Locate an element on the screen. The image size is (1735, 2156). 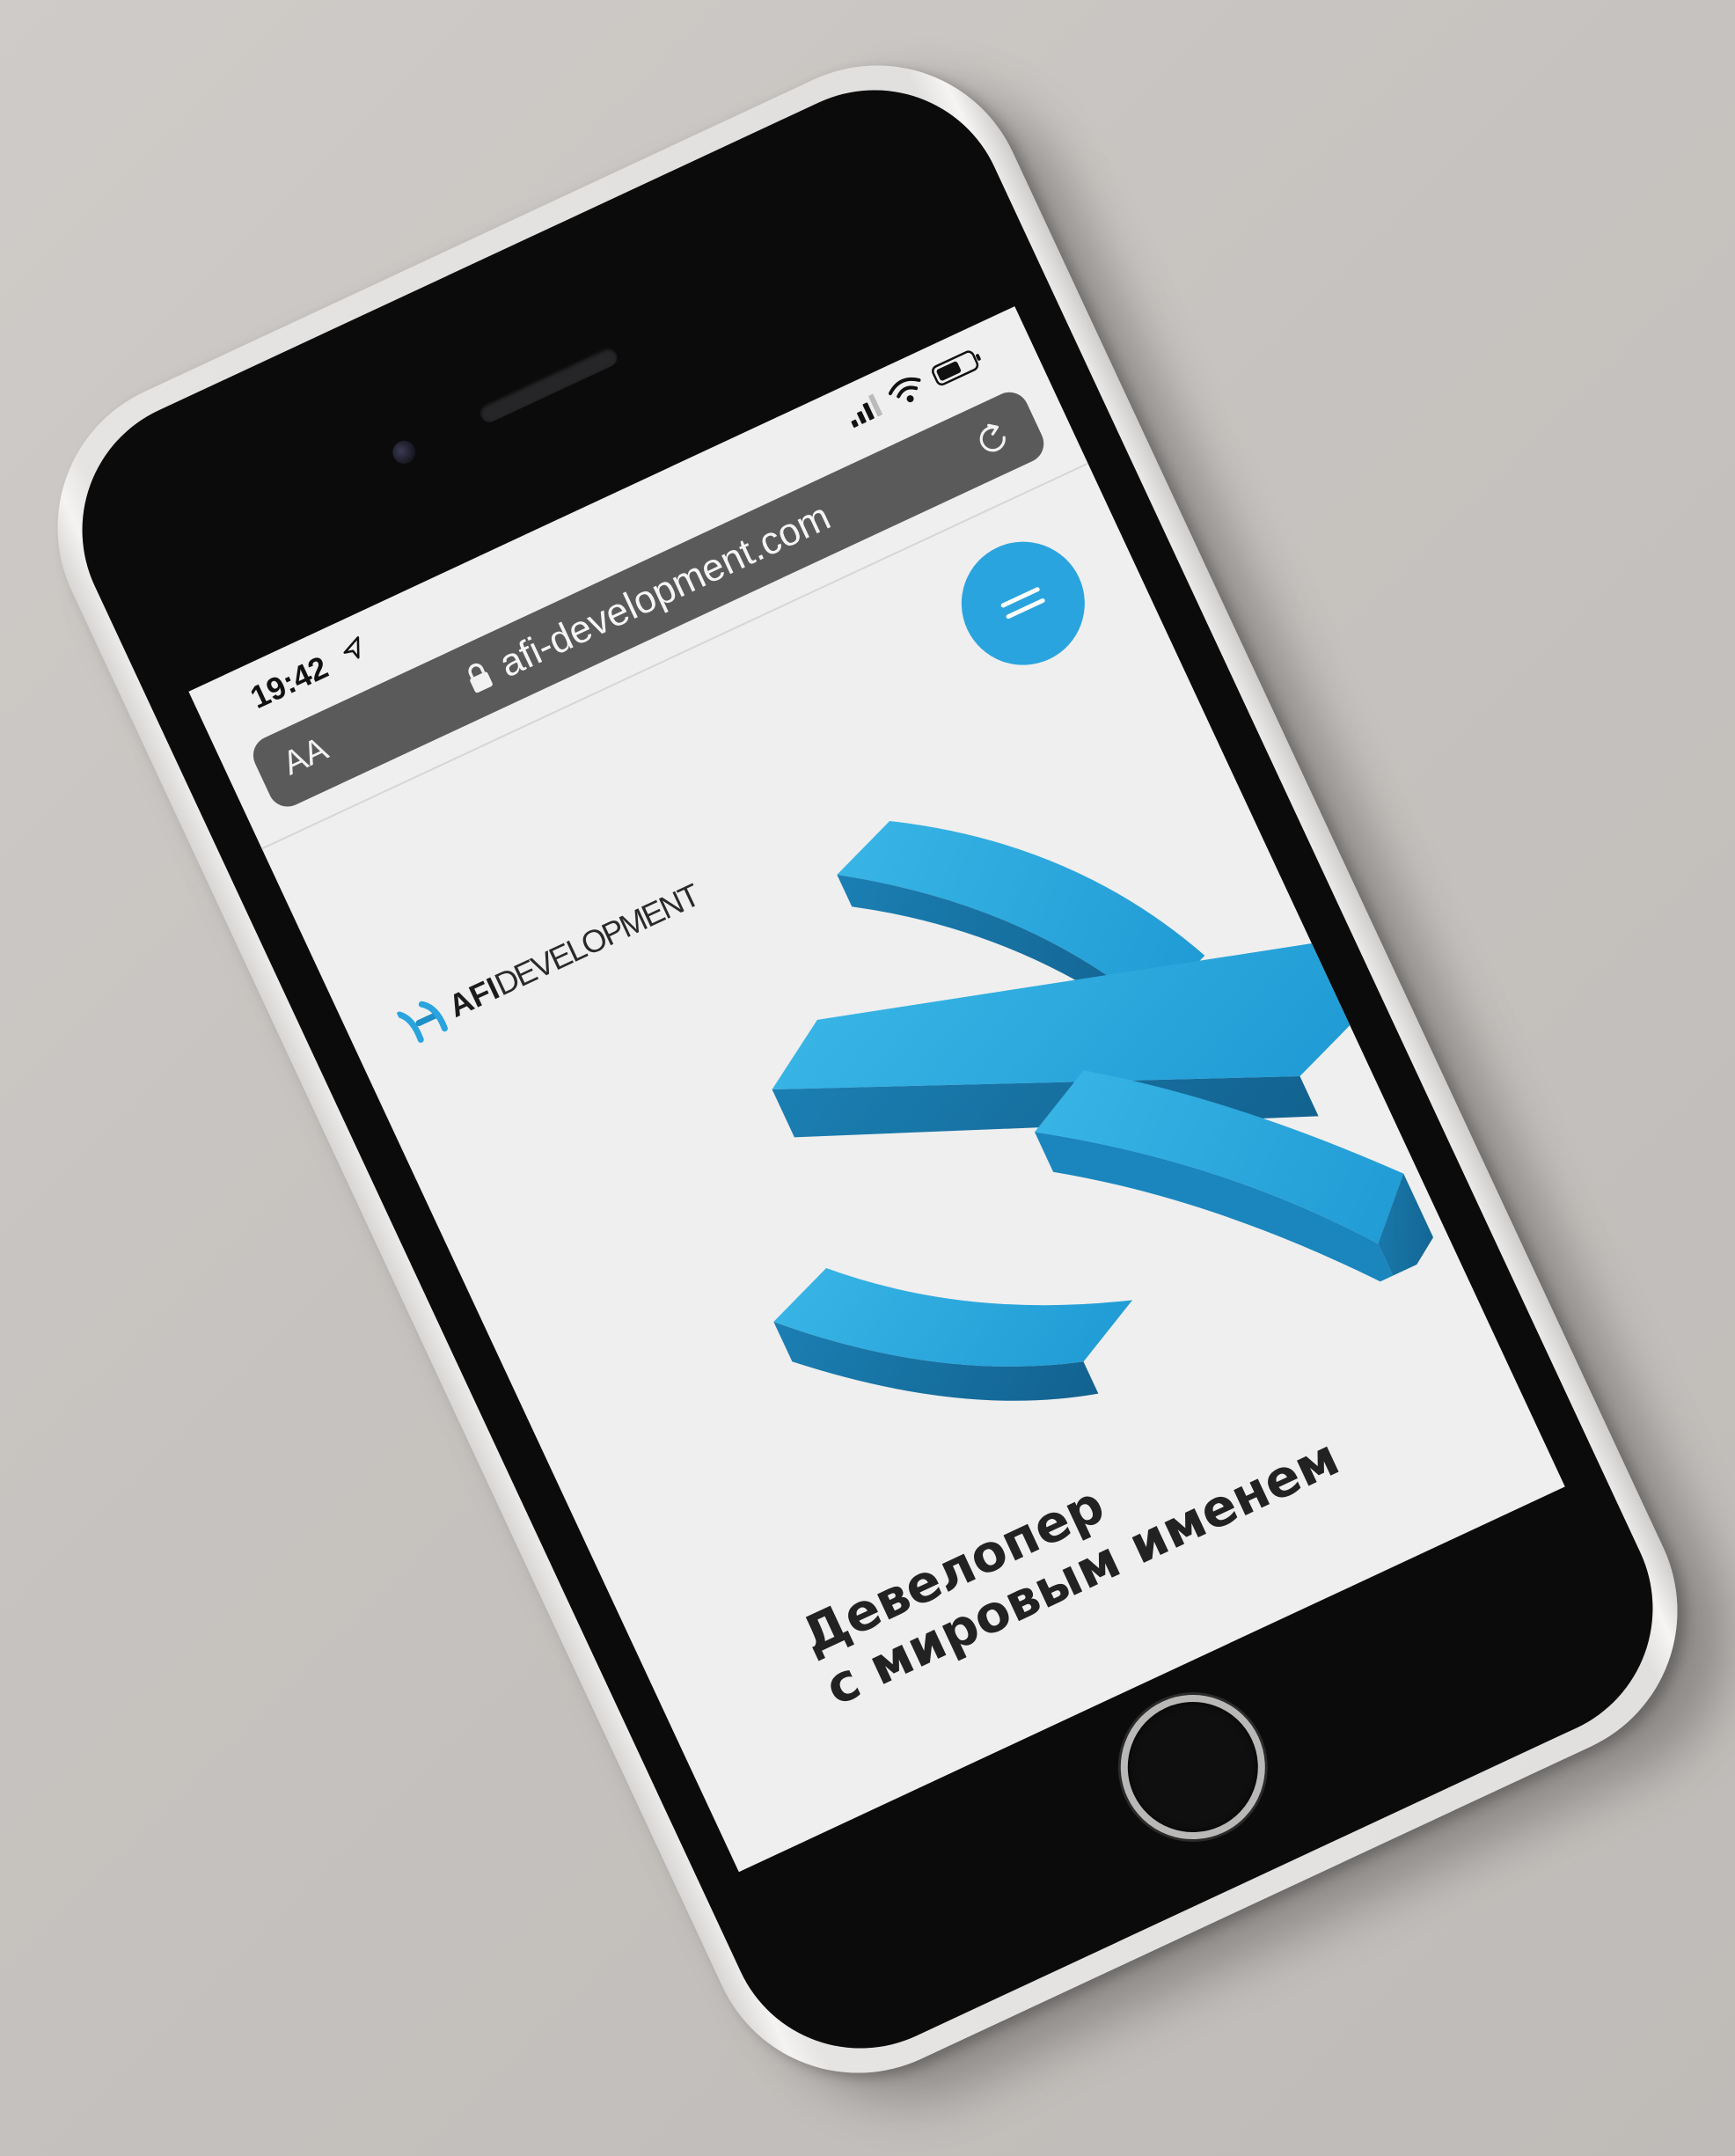
hero-3d-logo-image is located at coordinates (1103, 1110).